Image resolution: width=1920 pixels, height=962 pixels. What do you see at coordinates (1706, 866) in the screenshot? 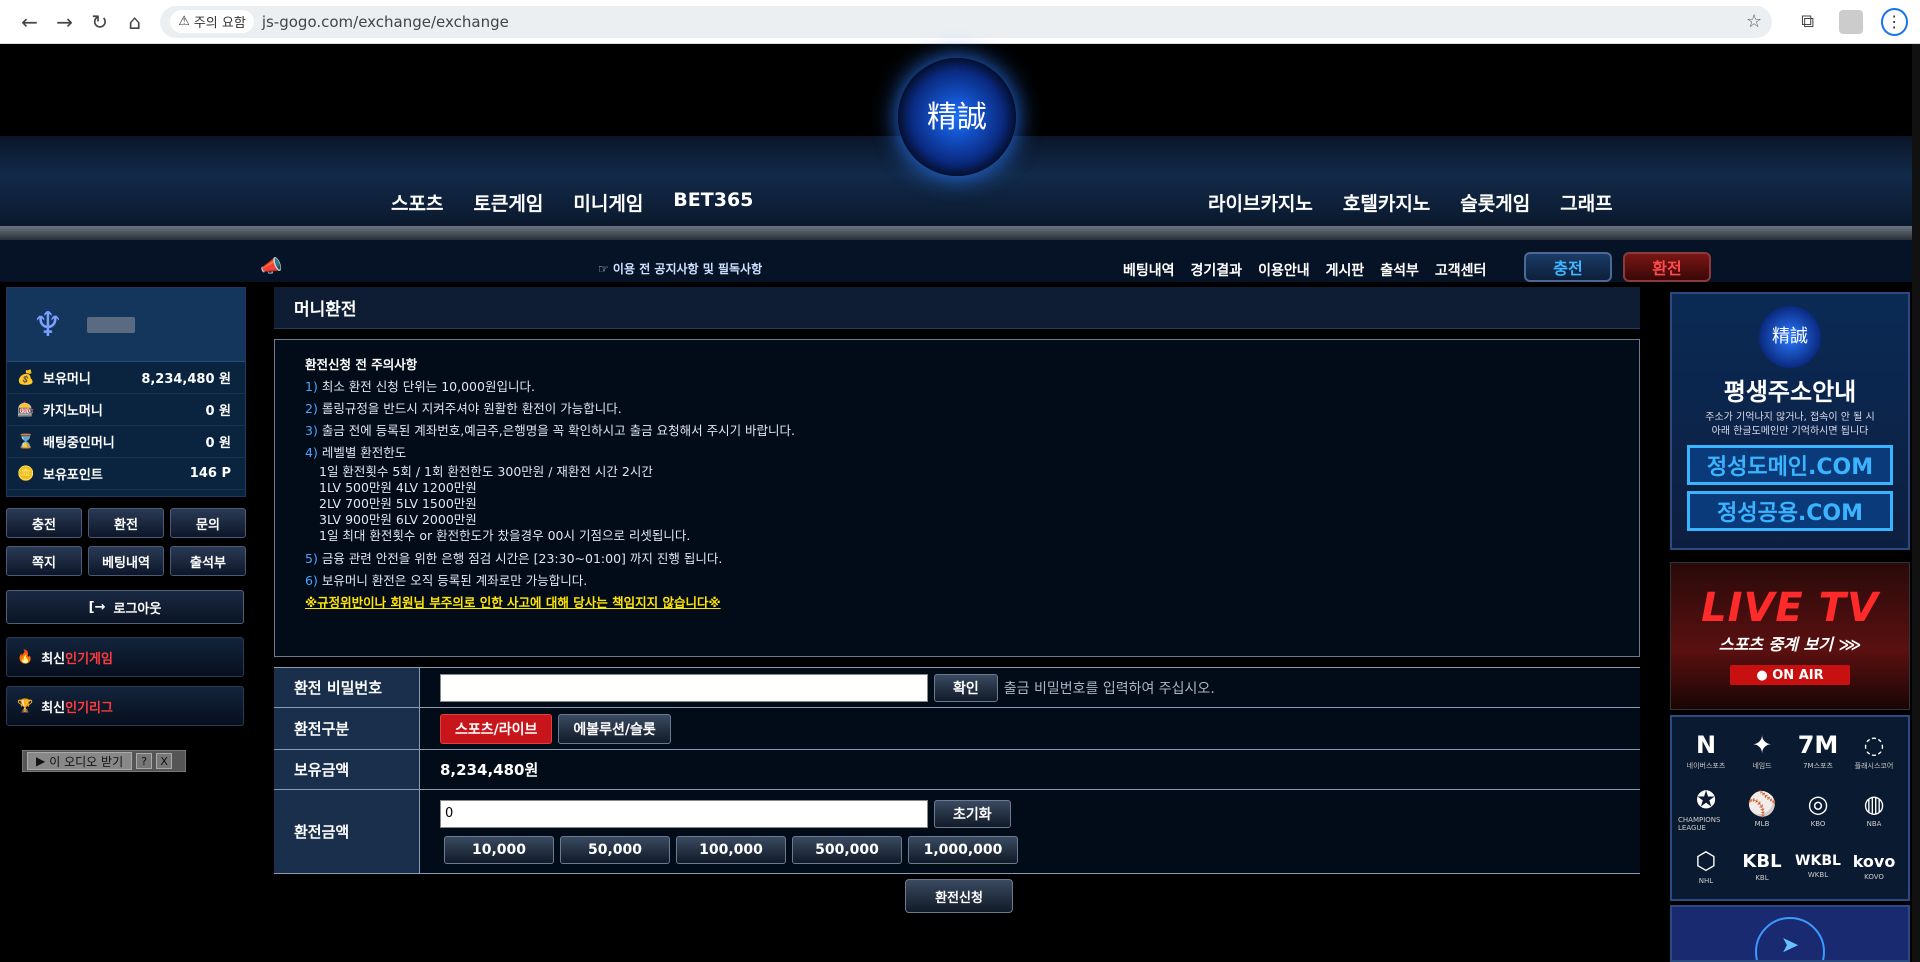
I see `sport-link-nhl: ⬡ NHL` at bounding box center [1706, 866].